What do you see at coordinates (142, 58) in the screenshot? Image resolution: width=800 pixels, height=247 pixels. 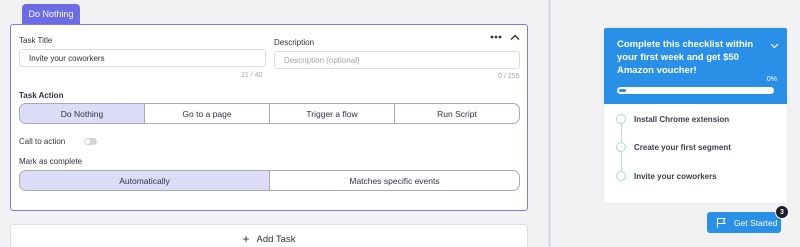 I see `task-title-input: Invite your coworkers` at bounding box center [142, 58].